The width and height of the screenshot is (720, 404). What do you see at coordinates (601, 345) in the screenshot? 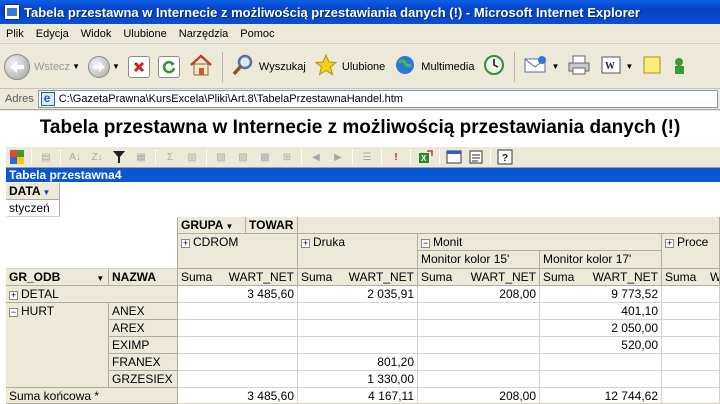
I see `table-cell: 520,00` at bounding box center [601, 345].